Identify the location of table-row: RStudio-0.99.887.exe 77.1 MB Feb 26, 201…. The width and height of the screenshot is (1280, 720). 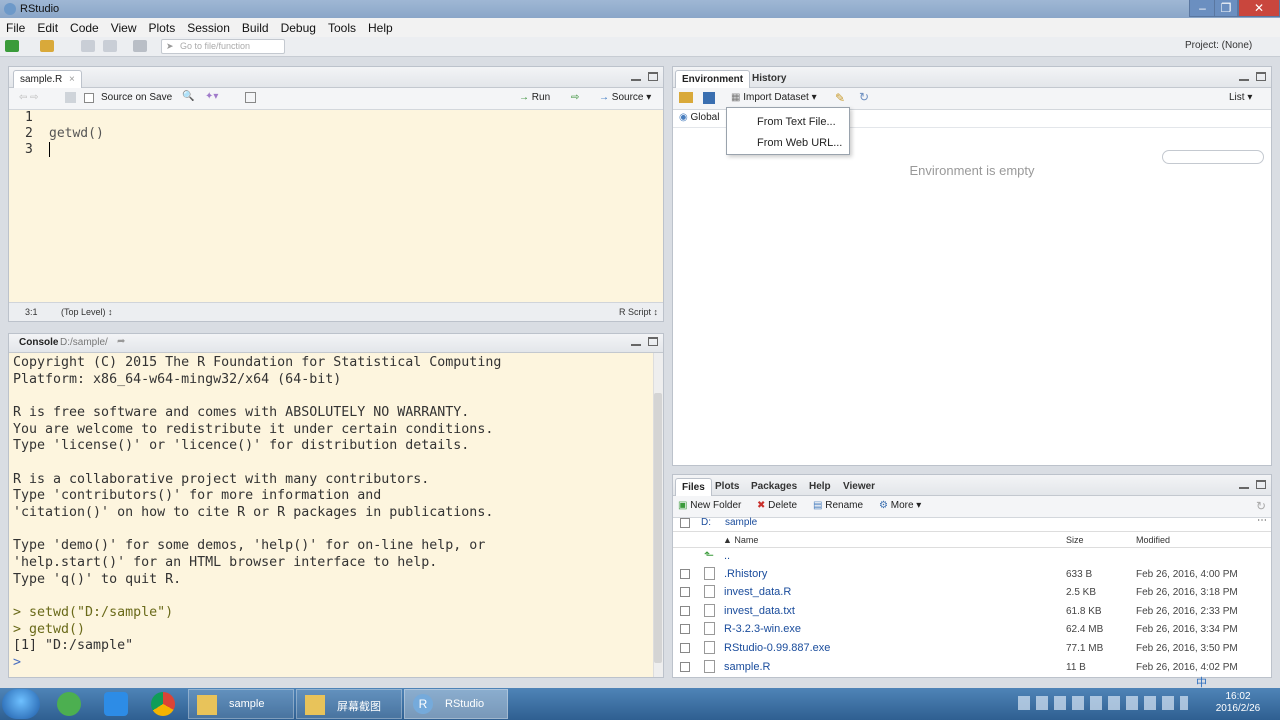
(972, 649).